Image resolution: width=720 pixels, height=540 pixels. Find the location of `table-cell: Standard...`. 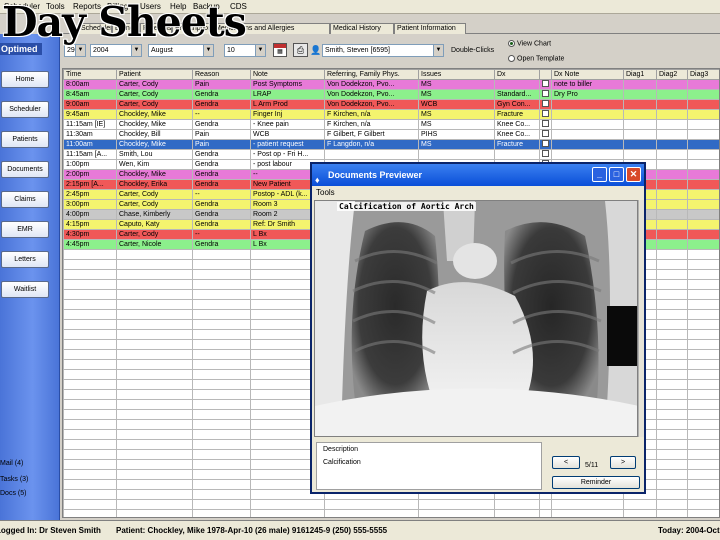

table-cell: Standard... is located at coordinates (517, 94).